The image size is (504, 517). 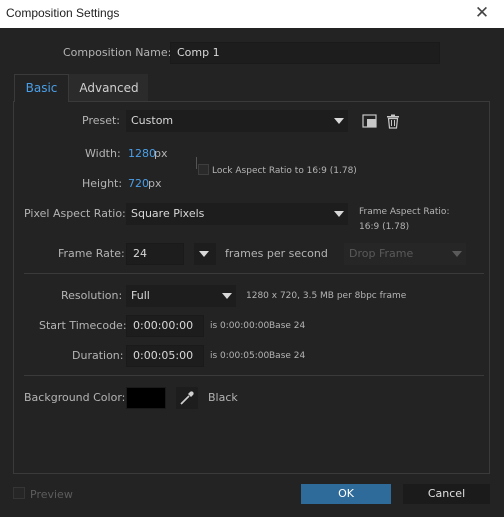 What do you see at coordinates (393, 121) in the screenshot?
I see `trash-icon` at bounding box center [393, 121].